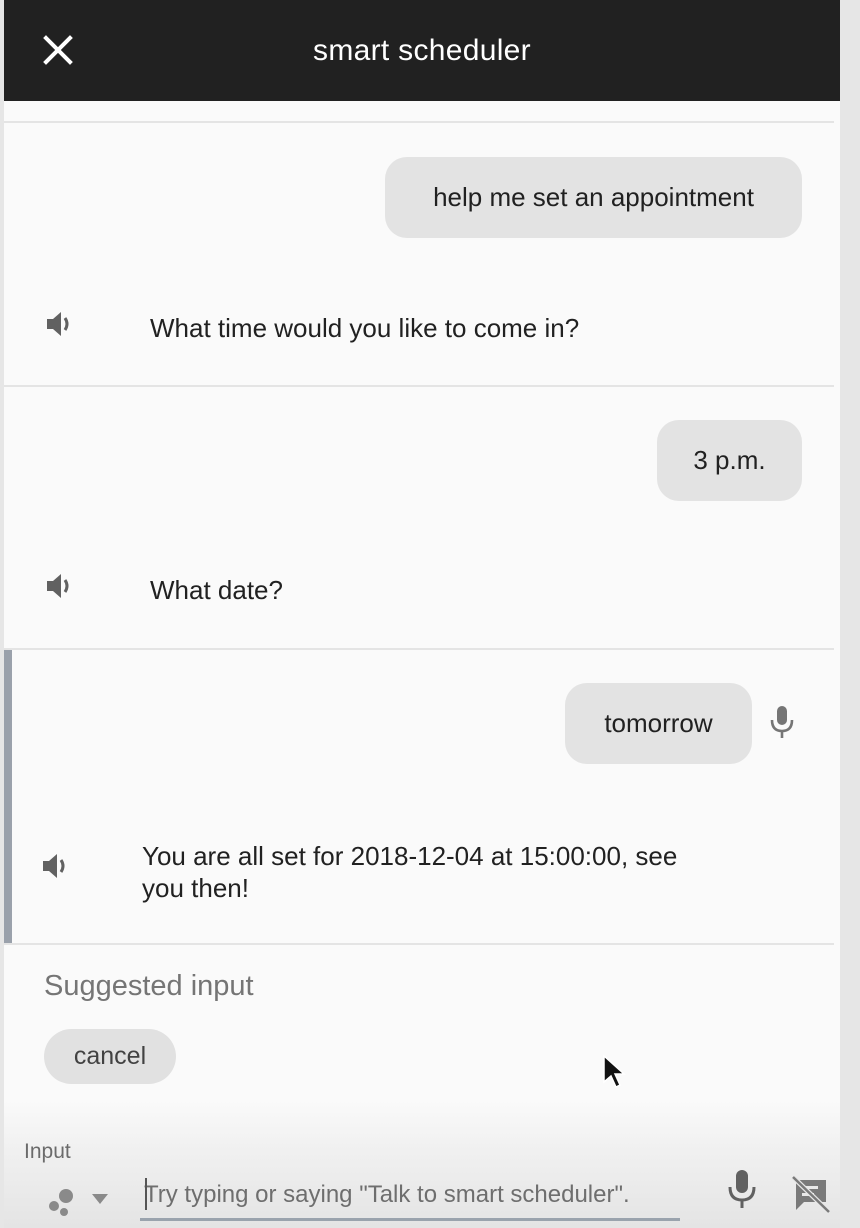  What do you see at coordinates (100, 1199) in the screenshot?
I see `chevron-down-icon` at bounding box center [100, 1199].